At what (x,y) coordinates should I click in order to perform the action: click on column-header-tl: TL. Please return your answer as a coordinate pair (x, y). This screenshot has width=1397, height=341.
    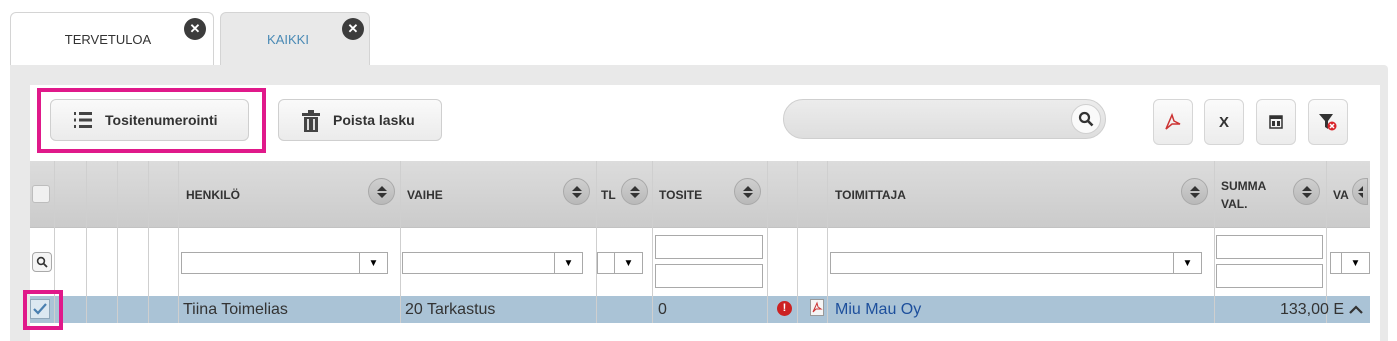
    Looking at the image, I should click on (611, 194).